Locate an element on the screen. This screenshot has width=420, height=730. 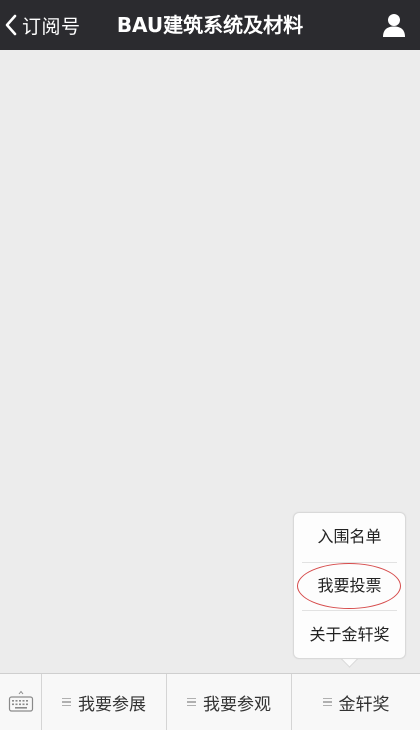
submenu-item-finalists: 入围名单 is located at coordinates (349, 537).